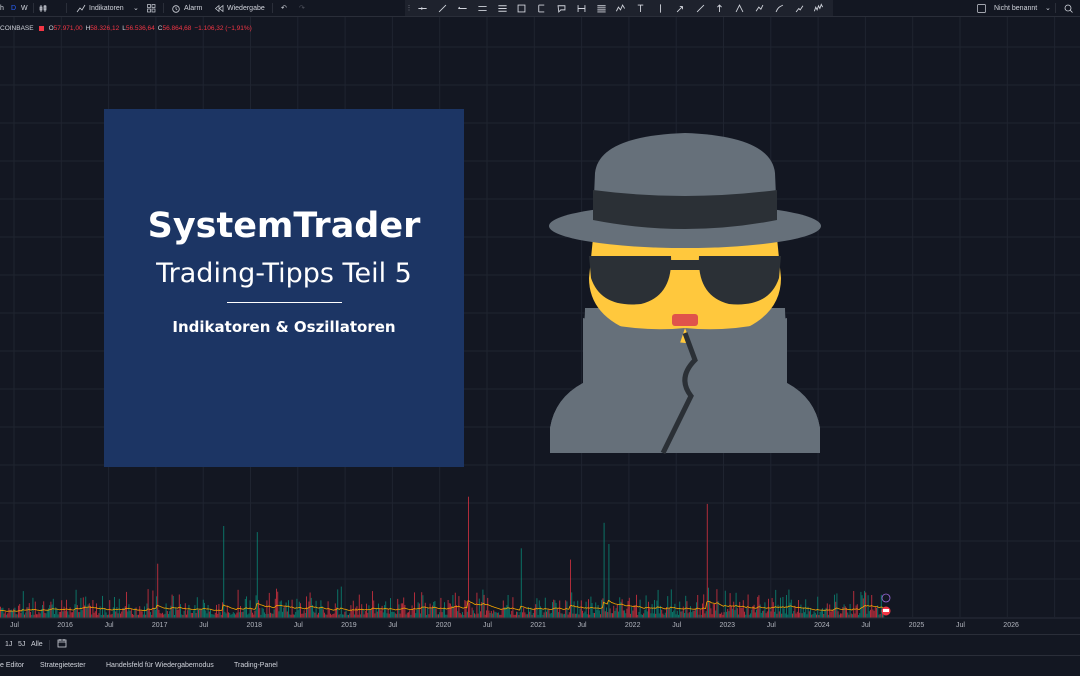  Describe the element at coordinates (700, 8) in the screenshot. I see `arrow-marker-icon` at that location.